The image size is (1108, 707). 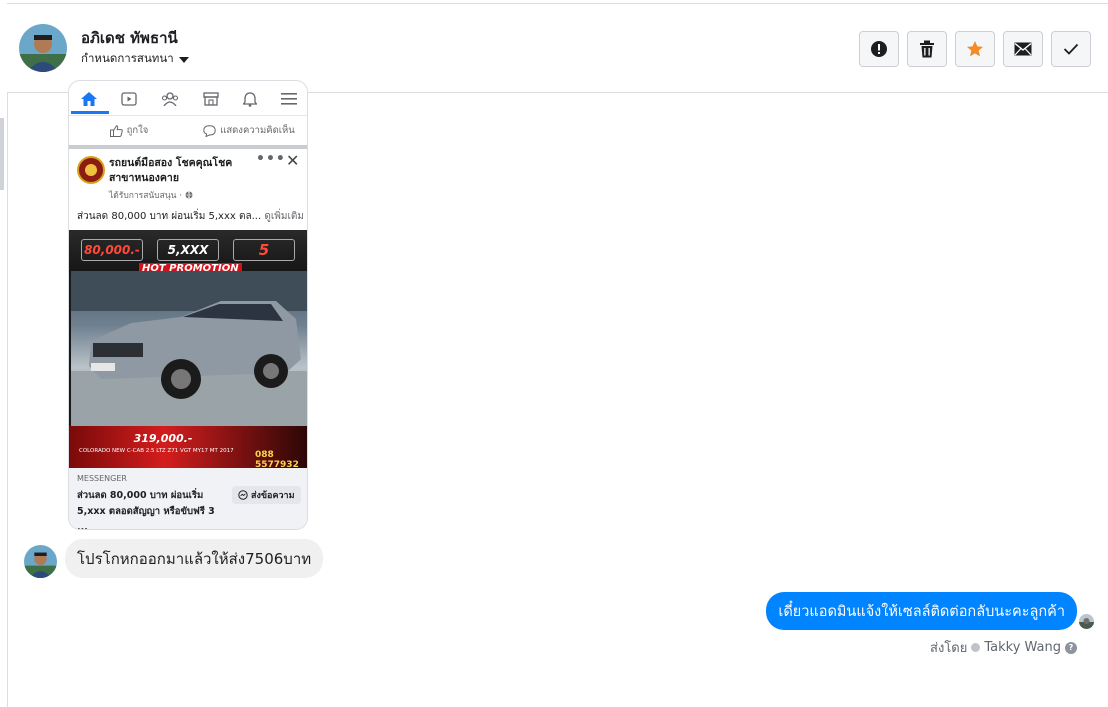 What do you see at coordinates (949, 648) in the screenshot?
I see `sent-by-label: ส่งโดย` at bounding box center [949, 648].